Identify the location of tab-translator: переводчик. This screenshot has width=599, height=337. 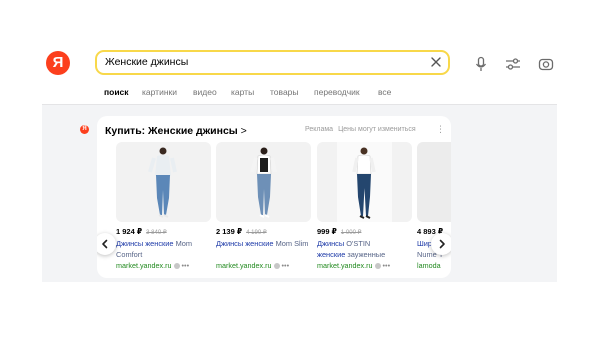
(337, 92).